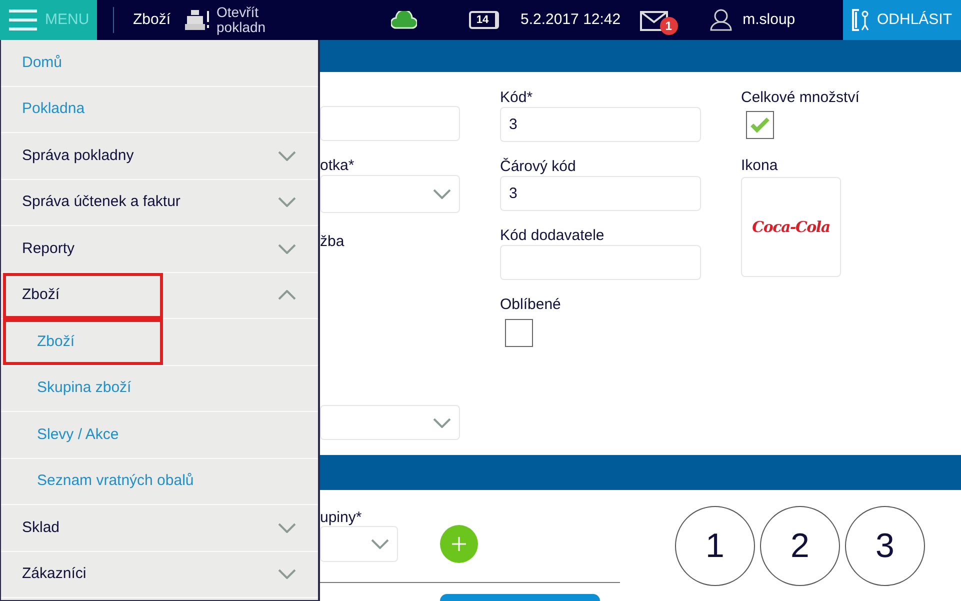 The height and width of the screenshot is (601, 961). What do you see at coordinates (600, 124) in the screenshot?
I see `code-field: 3` at bounding box center [600, 124].